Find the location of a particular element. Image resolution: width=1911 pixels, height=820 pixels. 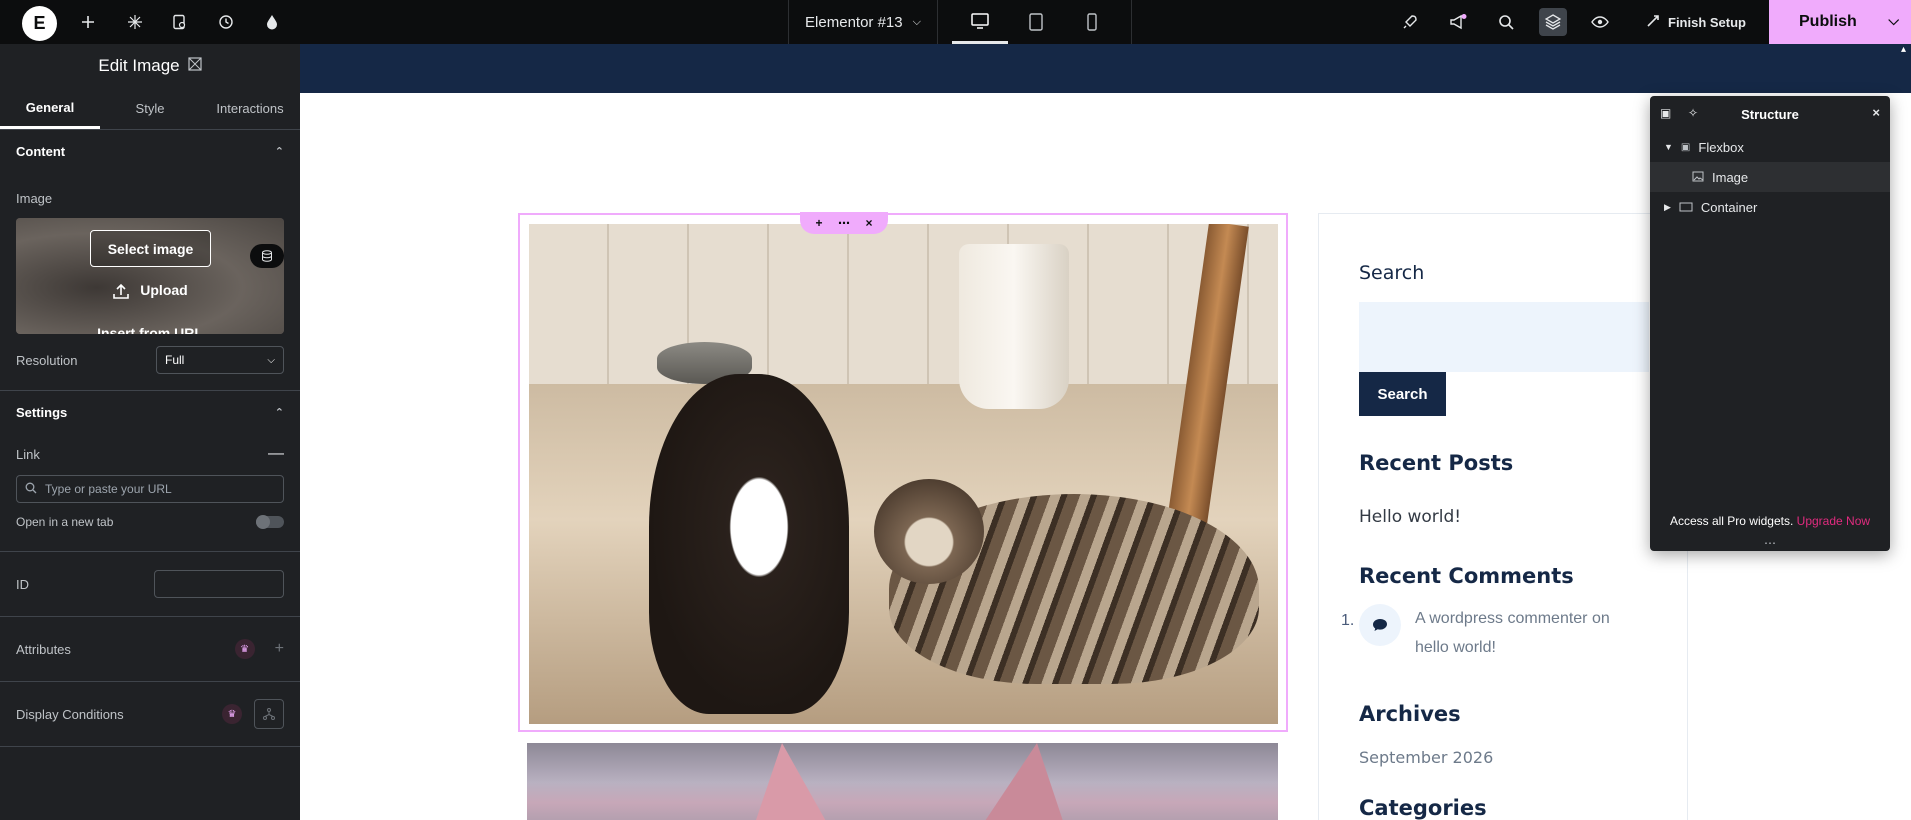

ai-sparkle-icon is located at coordinates (135, 22).